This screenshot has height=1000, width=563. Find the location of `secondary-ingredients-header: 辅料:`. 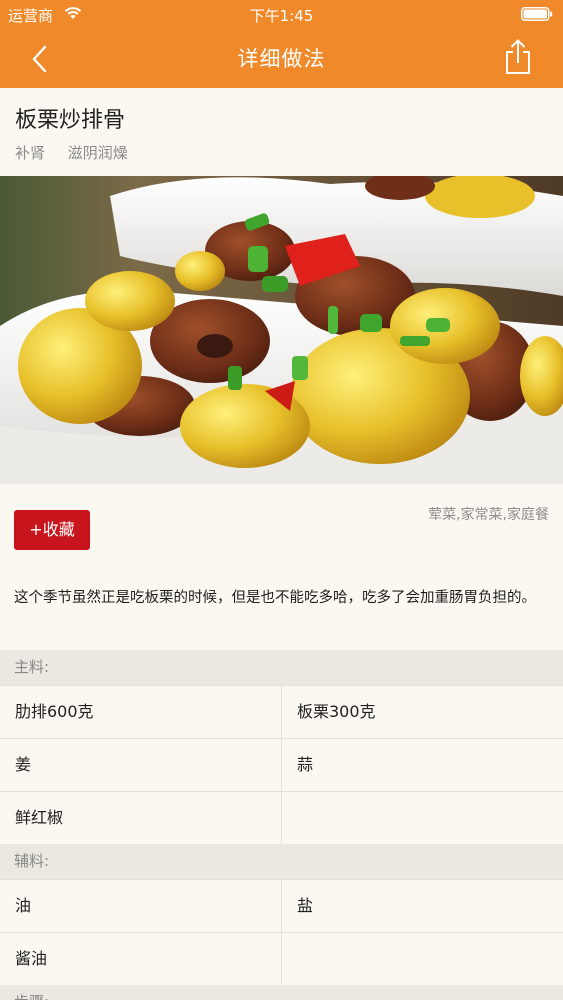

secondary-ingredients-header: 辅料: is located at coordinates (281, 861).